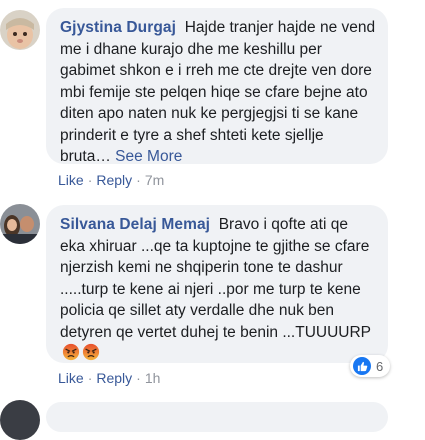 This screenshot has width=425, height=440. Describe the element at coordinates (135, 224) in the screenshot. I see `comment-author: Silvana Delaj Memaj` at that location.